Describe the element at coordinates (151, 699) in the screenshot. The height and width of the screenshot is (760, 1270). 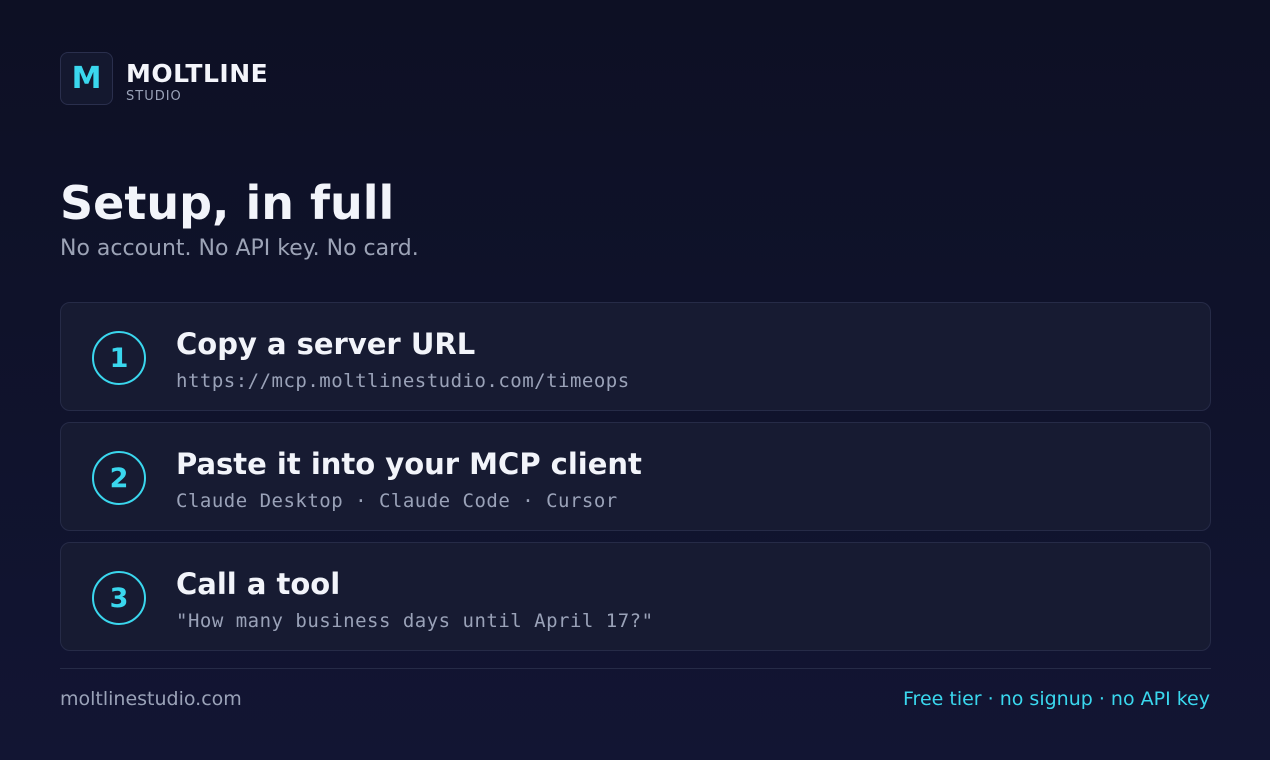
I see `footer-site-link: moltlinestudio.com` at that location.